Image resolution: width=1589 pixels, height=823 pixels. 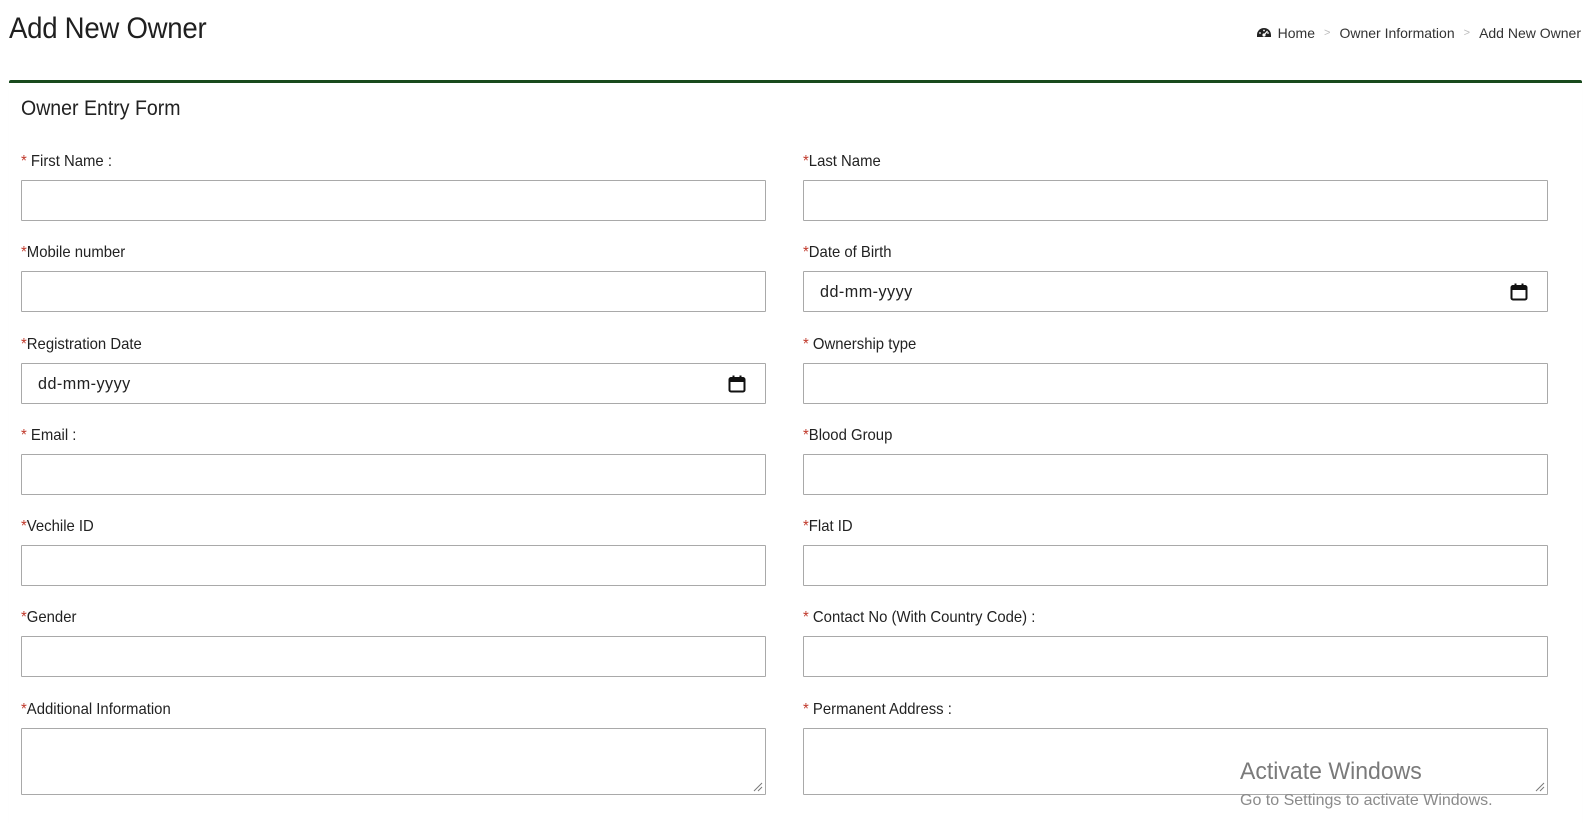 I want to click on vehicle-id-label: *Vechile ID, so click(x=57, y=526).